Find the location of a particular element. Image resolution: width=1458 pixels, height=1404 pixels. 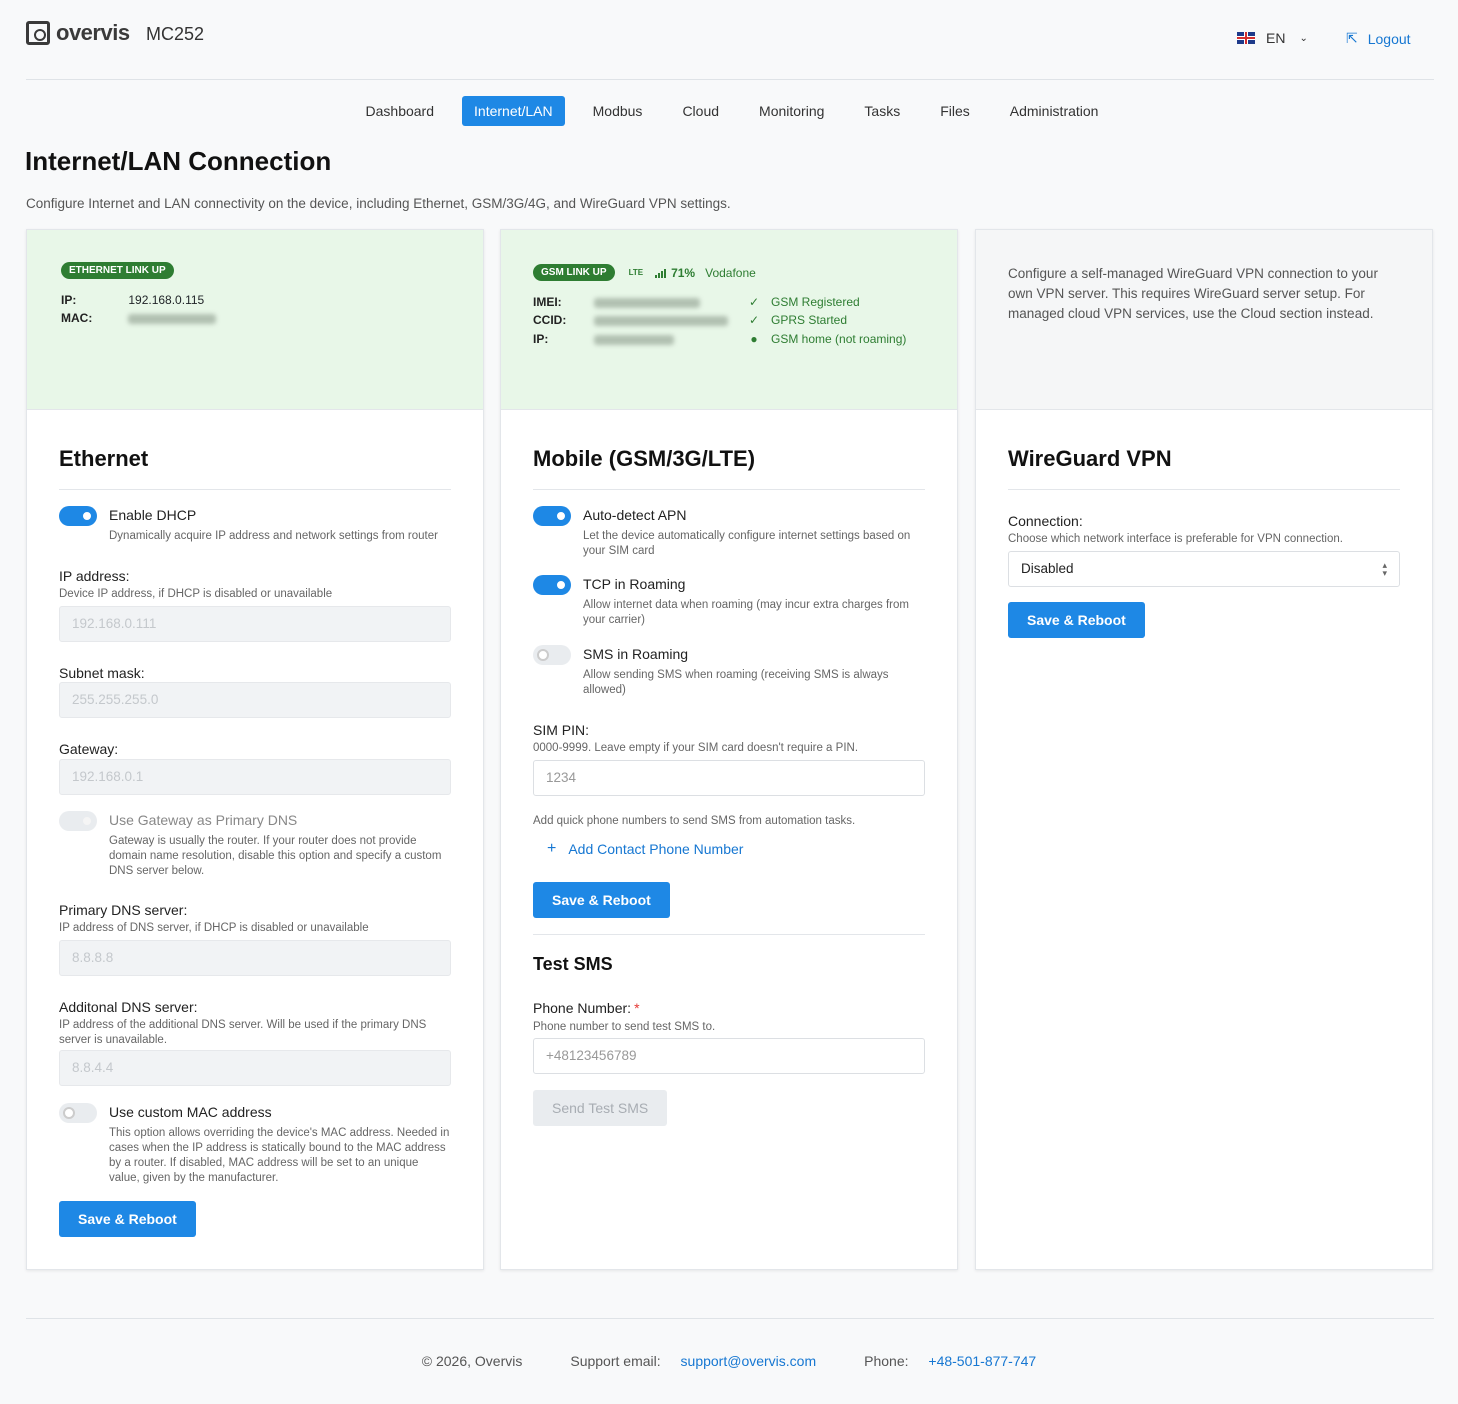

logout-link: ⇱ Logout is located at coordinates (1378, 38).